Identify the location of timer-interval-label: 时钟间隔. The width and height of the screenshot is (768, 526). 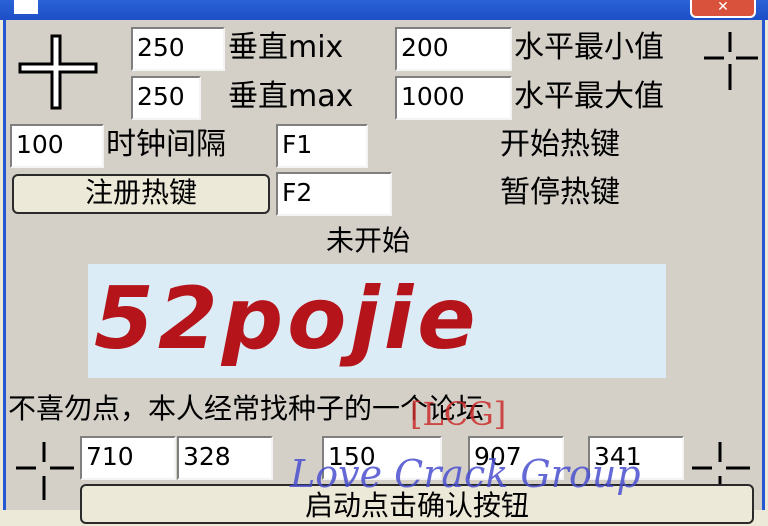
(166, 144).